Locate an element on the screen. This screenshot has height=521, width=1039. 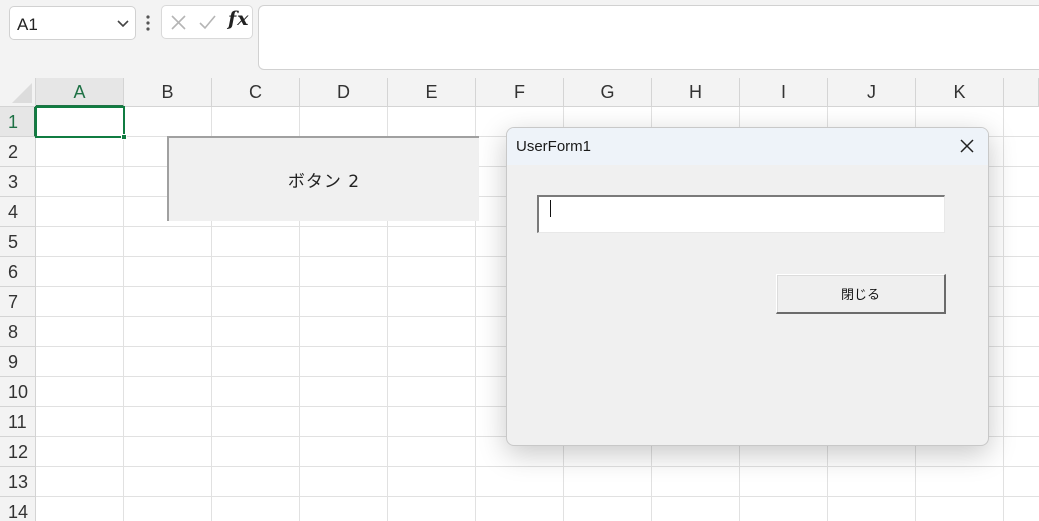
name-box-value: A1 is located at coordinates (27, 24).